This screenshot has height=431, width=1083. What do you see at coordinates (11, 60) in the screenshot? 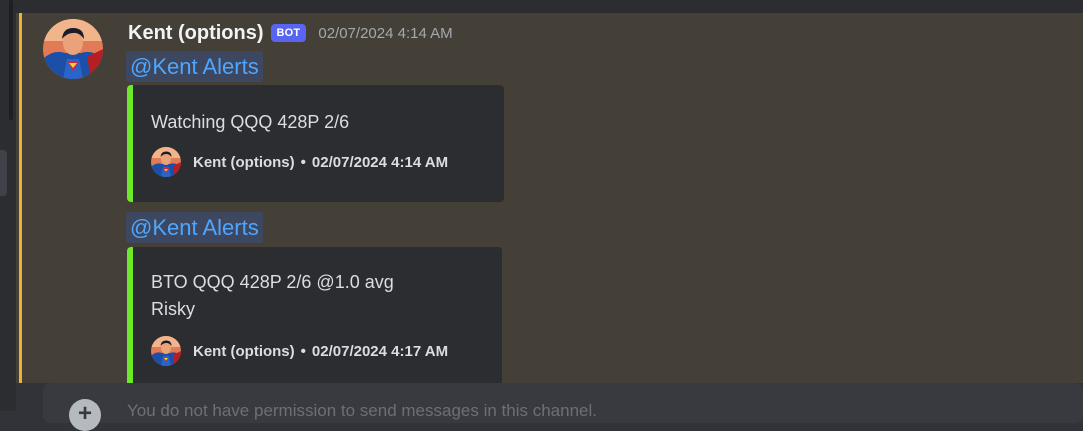
I see `sidebar-scrollbar` at bounding box center [11, 60].